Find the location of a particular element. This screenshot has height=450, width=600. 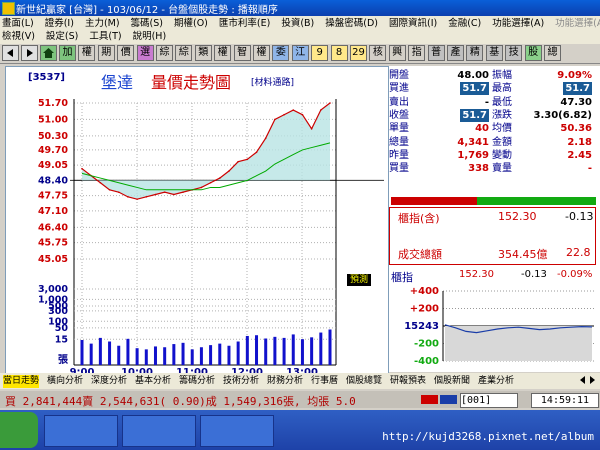

toolbar-button: 8 is located at coordinates (339, 53).